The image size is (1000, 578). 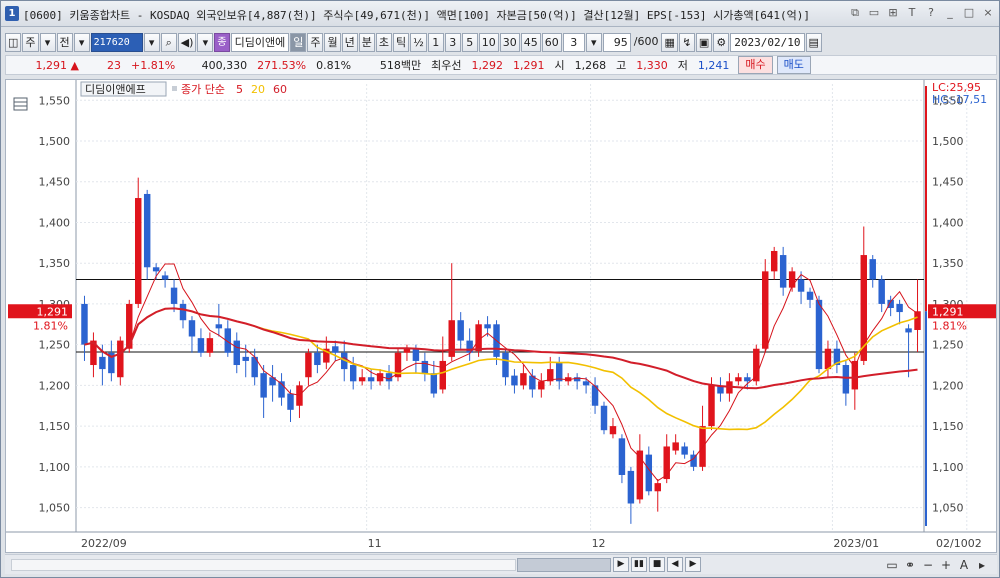 I want to click on volume-ratio: 271.53%, so click(x=282, y=65).